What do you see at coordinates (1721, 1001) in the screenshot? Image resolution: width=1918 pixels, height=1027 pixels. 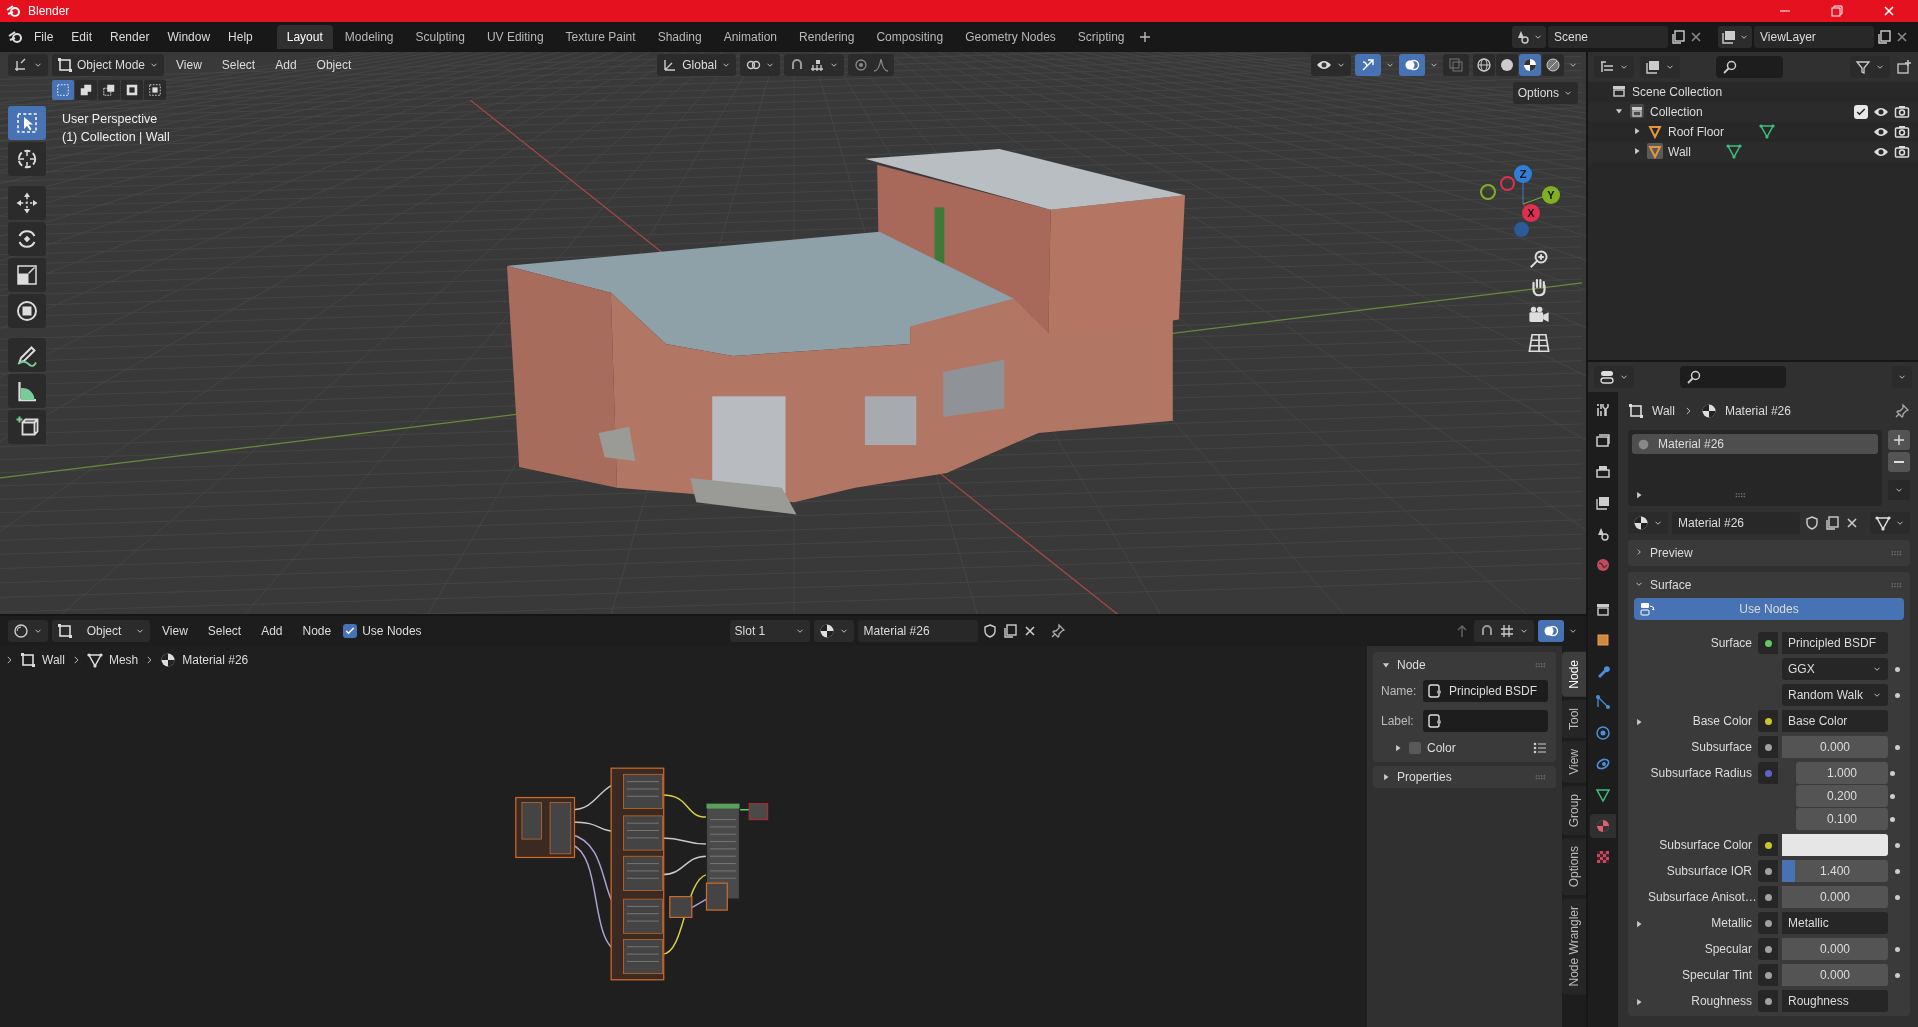 I see `property-label: Roughness` at bounding box center [1721, 1001].